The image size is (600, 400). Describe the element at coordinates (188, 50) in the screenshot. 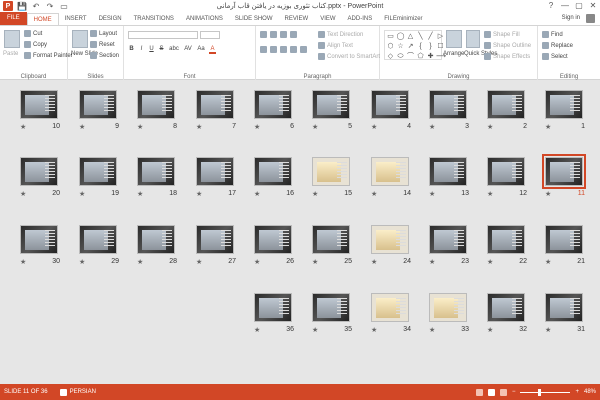

I see `character-spacing-button: AV` at that location.